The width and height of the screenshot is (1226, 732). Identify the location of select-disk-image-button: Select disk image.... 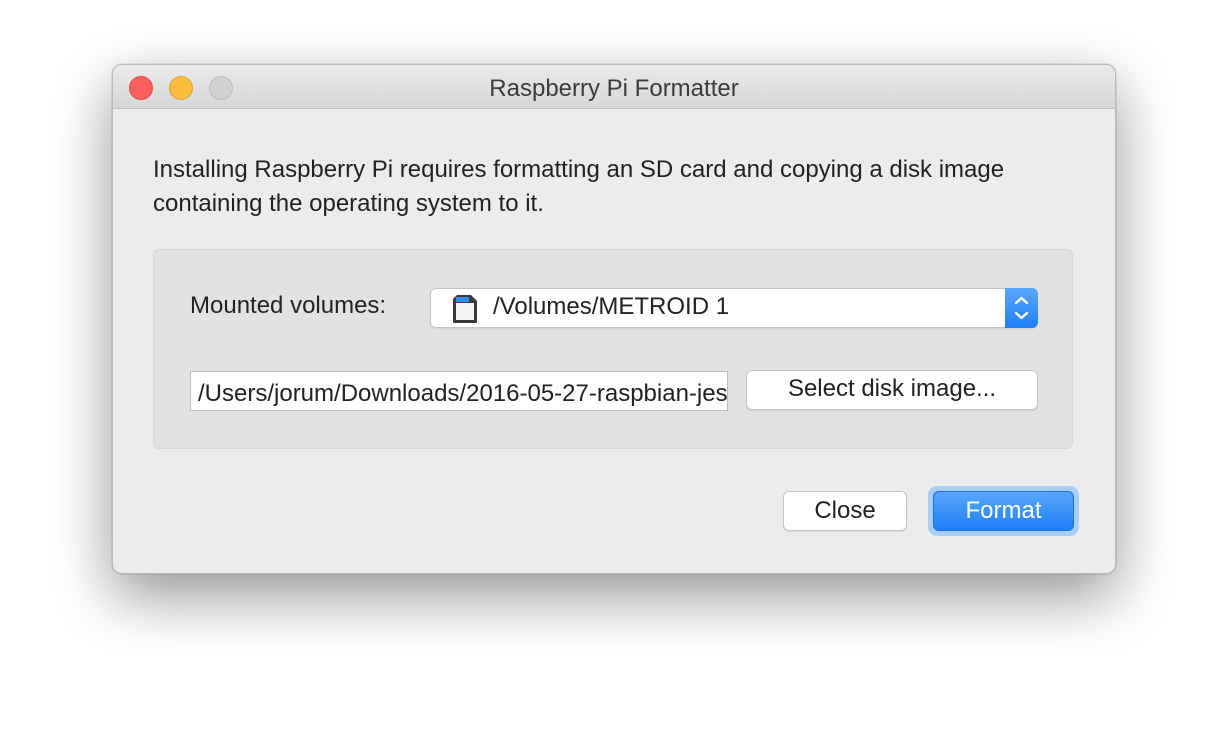
(892, 390).